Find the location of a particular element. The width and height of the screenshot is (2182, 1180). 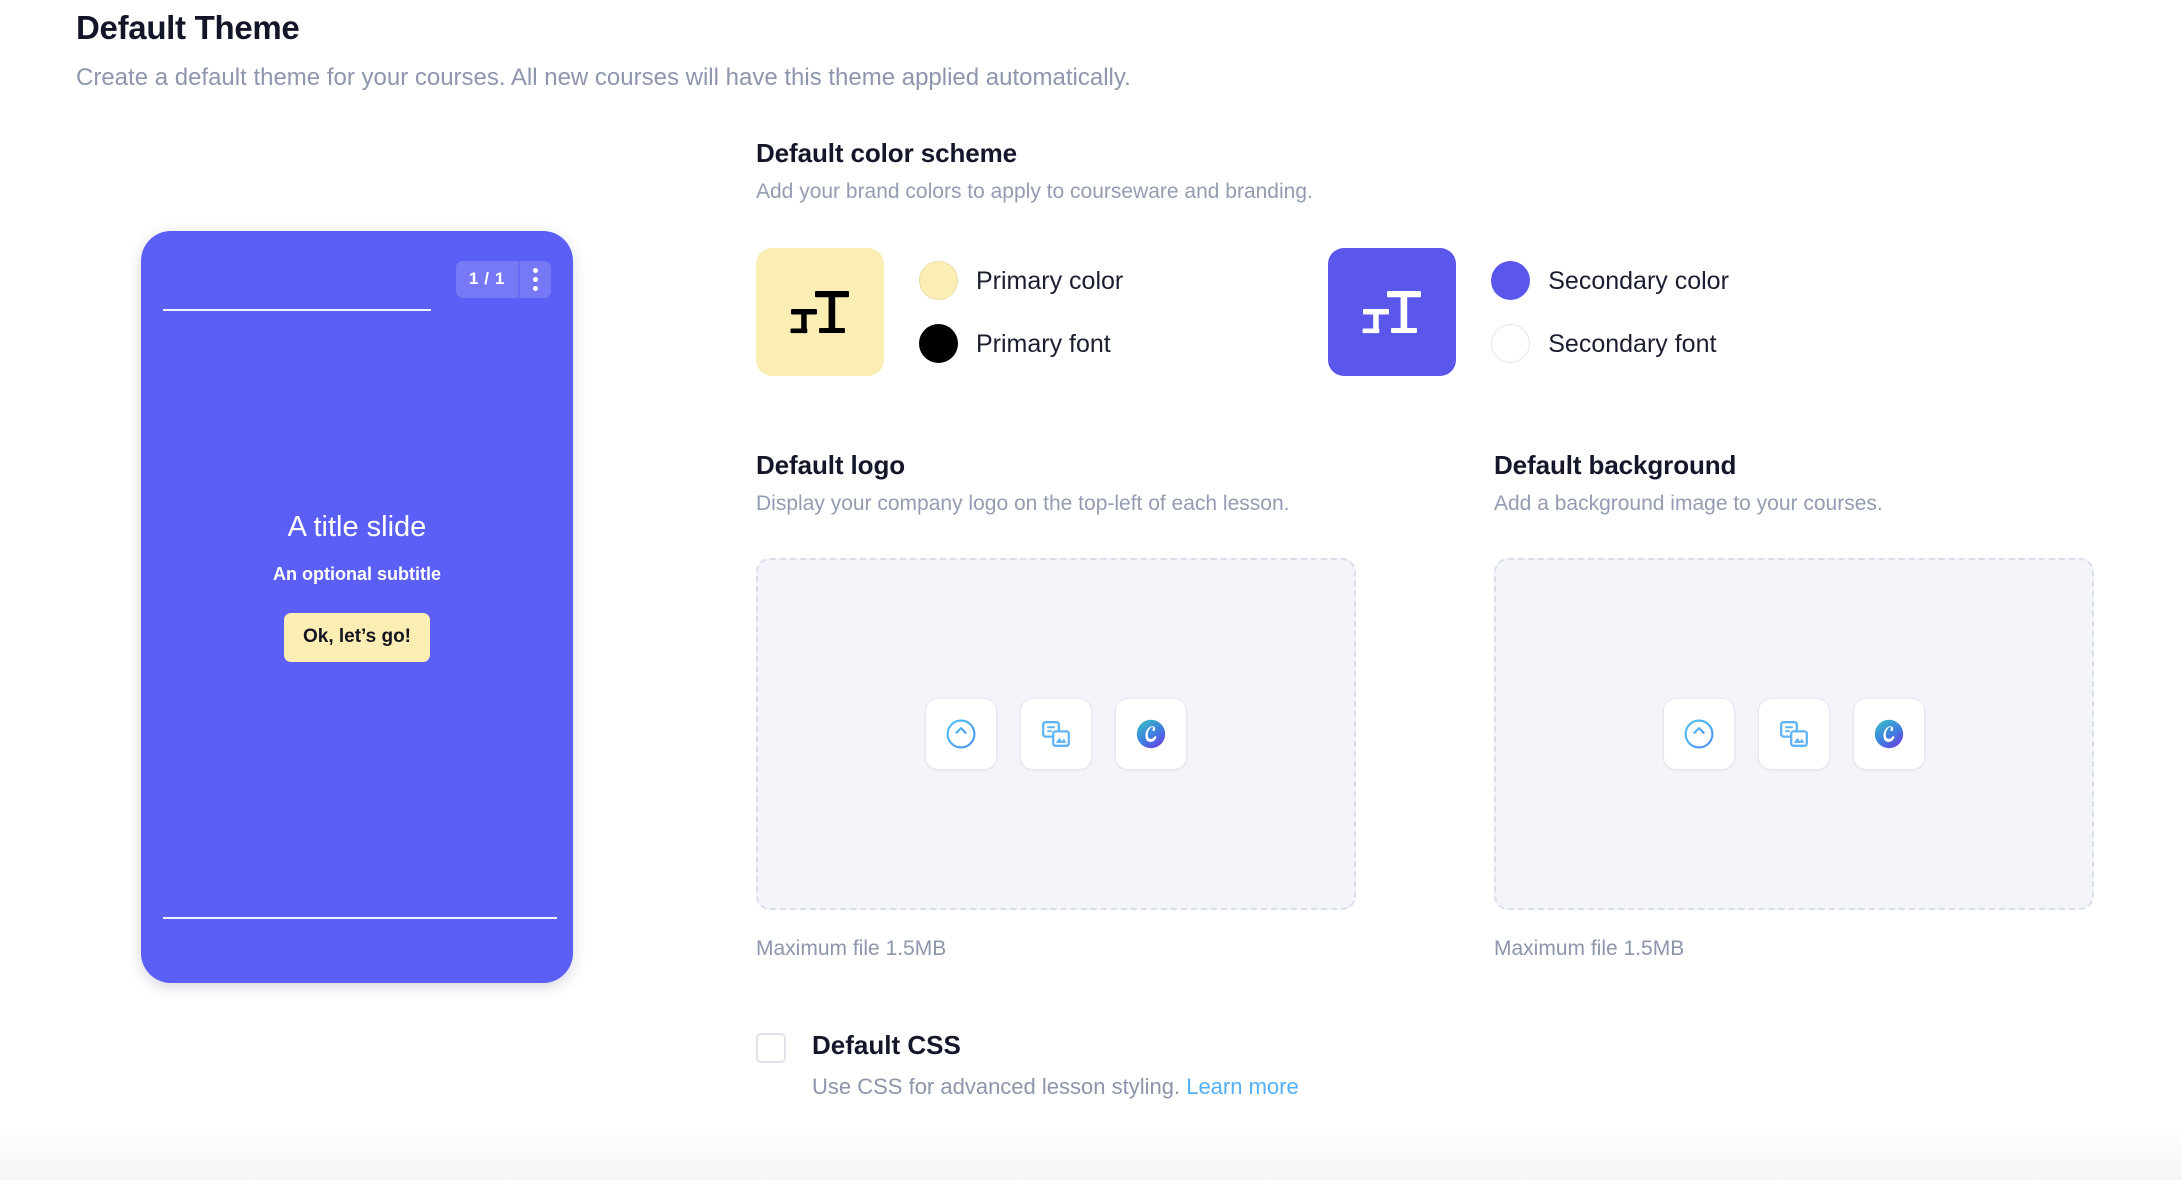

slide-title: A title slide is located at coordinates (357, 527).